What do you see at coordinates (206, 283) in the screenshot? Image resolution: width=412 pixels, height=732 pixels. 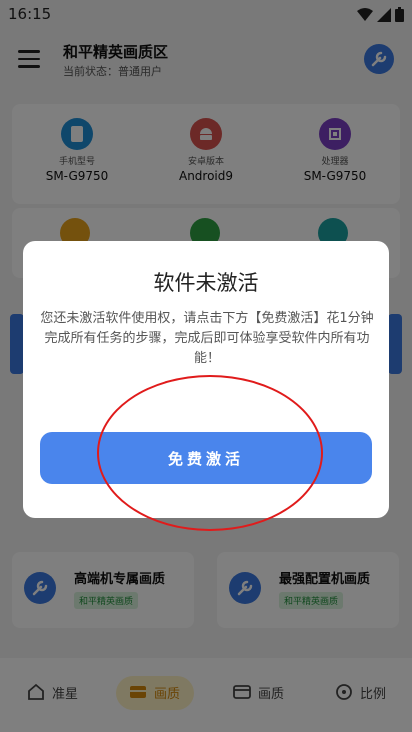 I see `dialog-title: 软件未激活` at bounding box center [206, 283].